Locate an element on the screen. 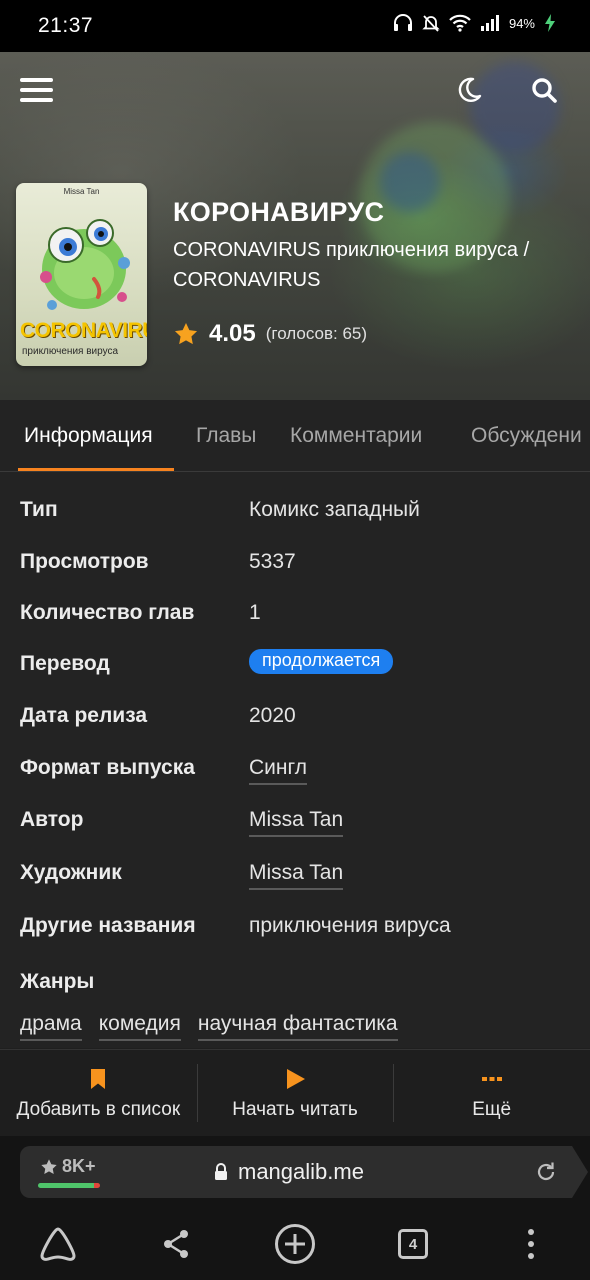 This screenshot has height=1280, width=590. moon-icon is located at coordinates (469, 90).